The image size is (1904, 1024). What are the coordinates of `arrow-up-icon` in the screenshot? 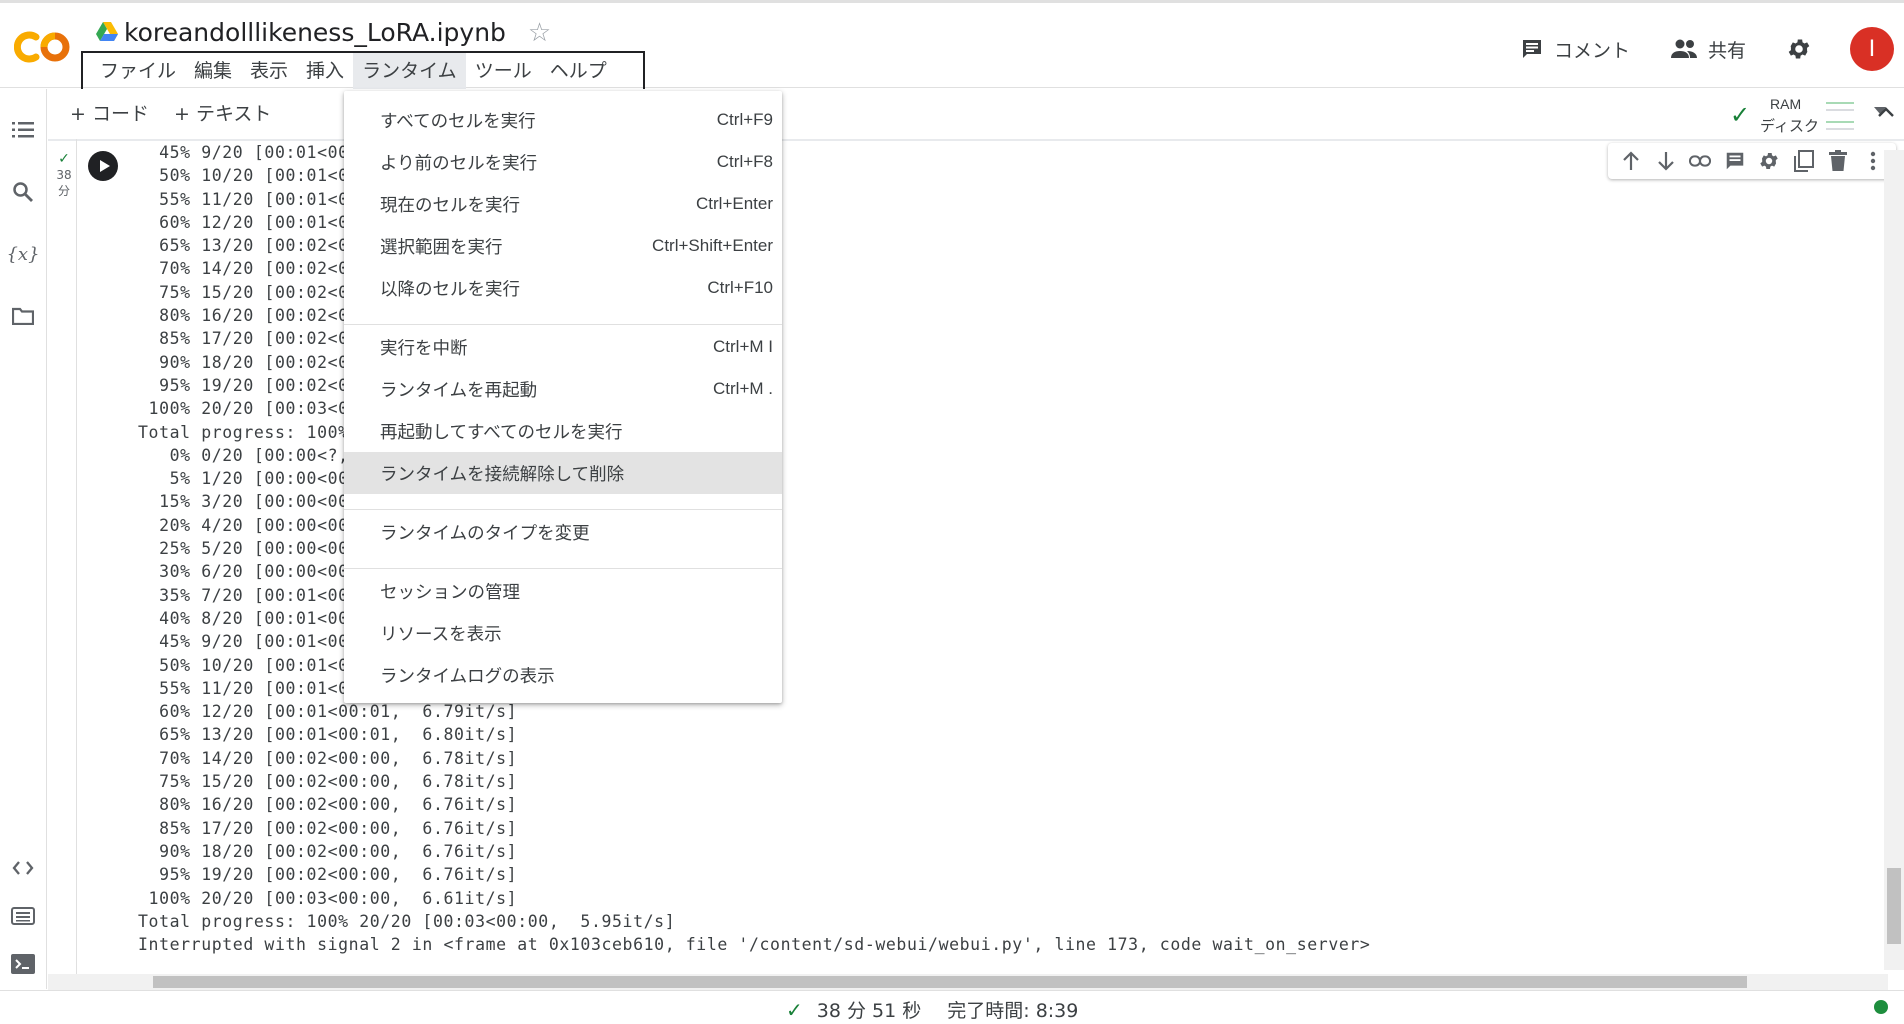 It's located at (1631, 161).